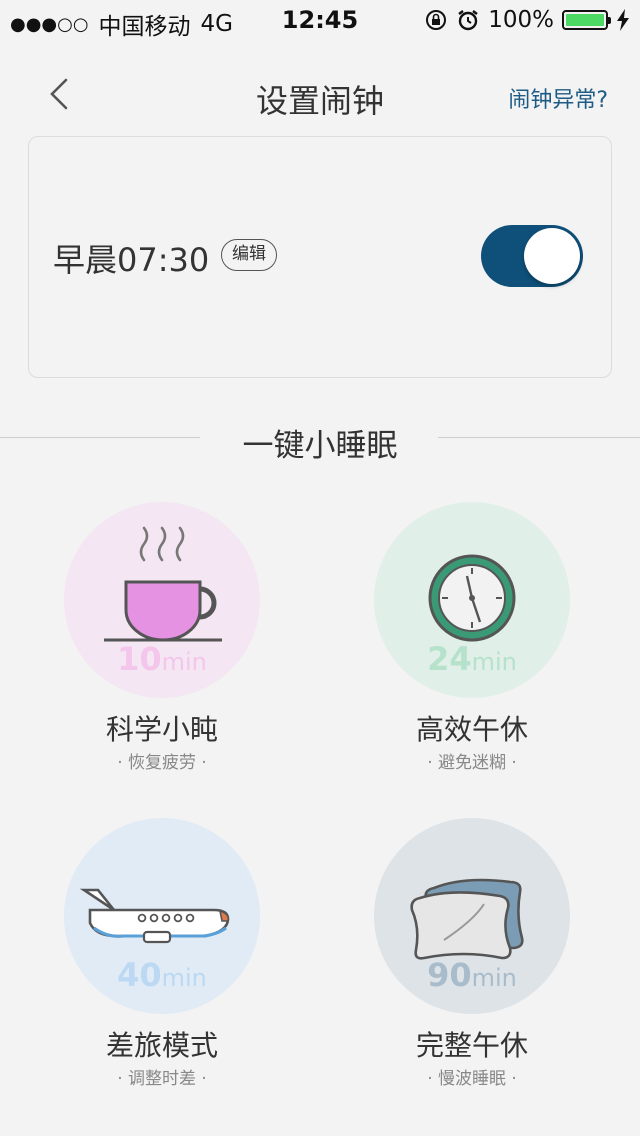 This screenshot has width=640, height=1136. I want to click on alarm-clock-icon, so click(468, 20).